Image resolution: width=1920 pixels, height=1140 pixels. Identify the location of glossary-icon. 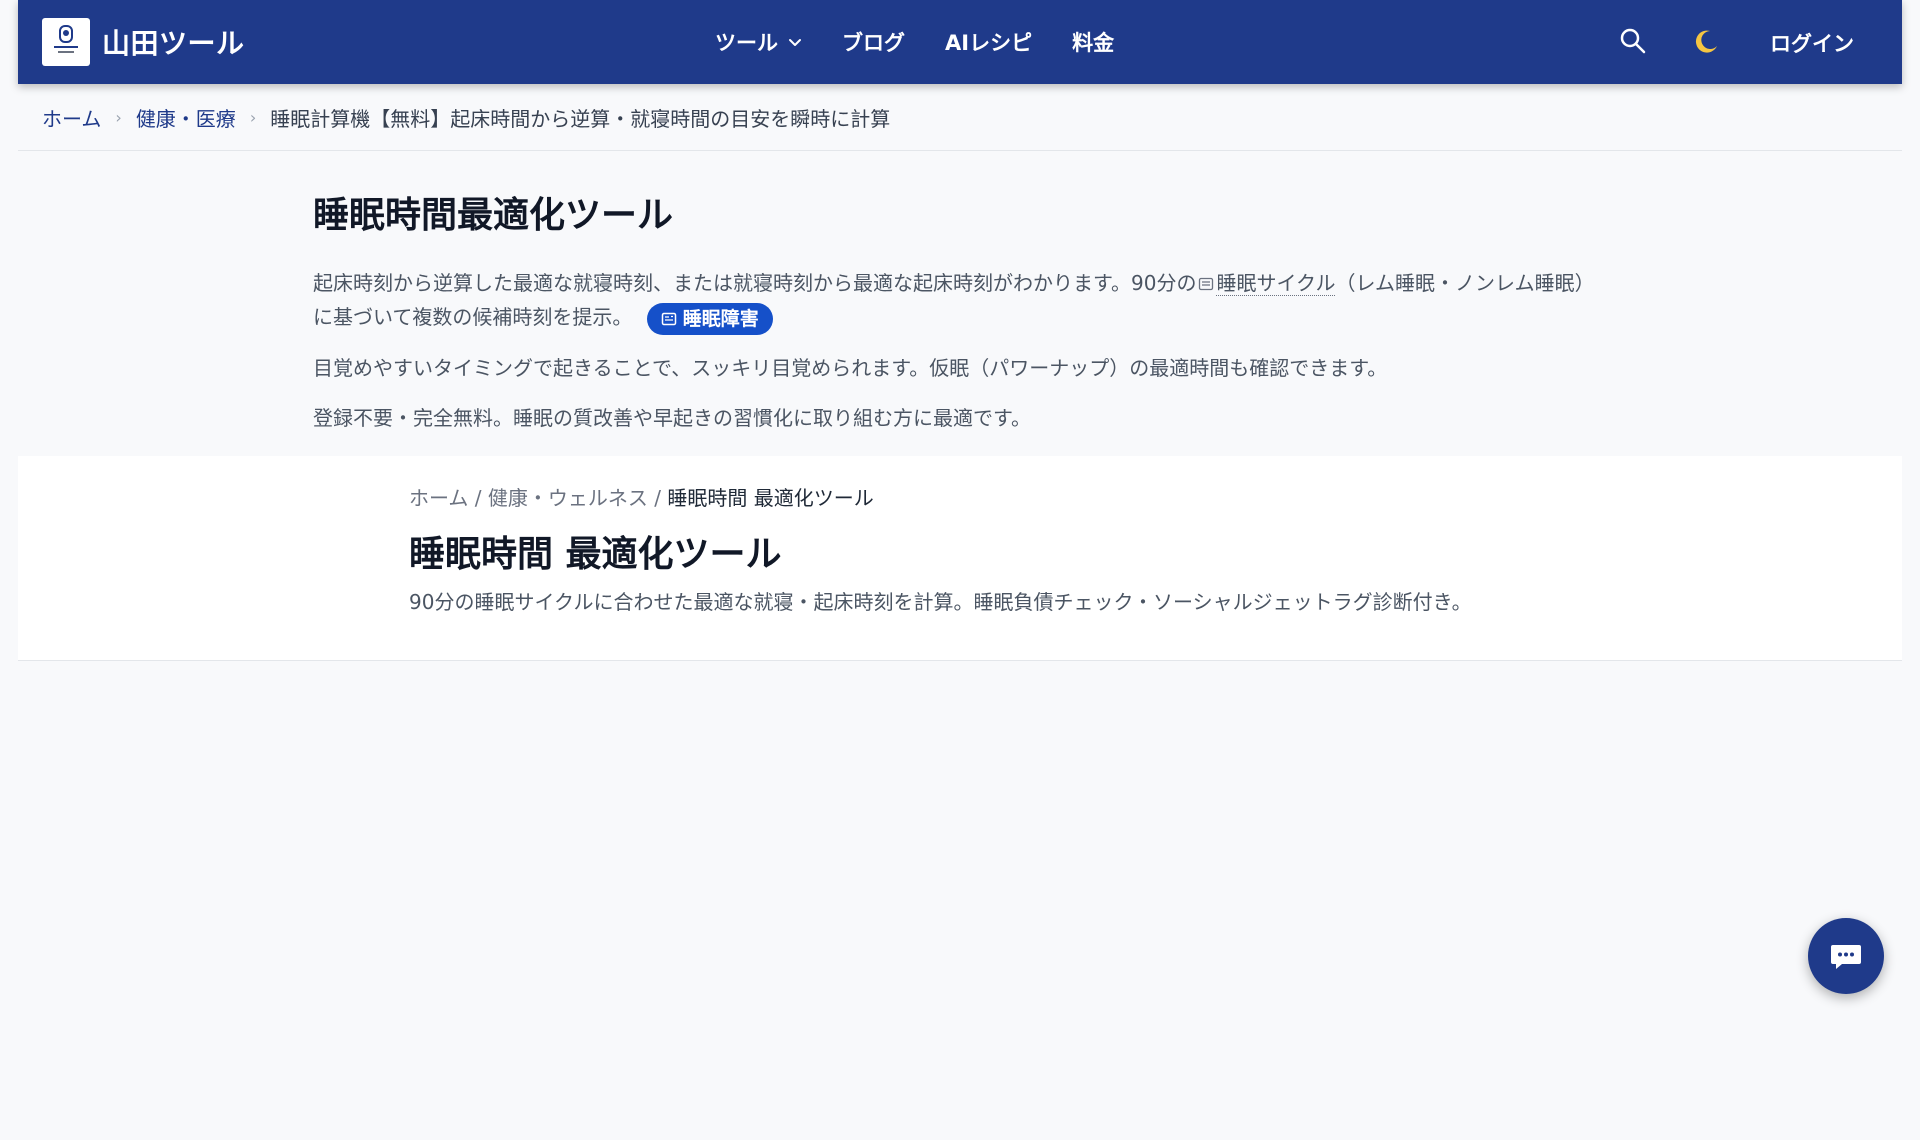
(1206, 284).